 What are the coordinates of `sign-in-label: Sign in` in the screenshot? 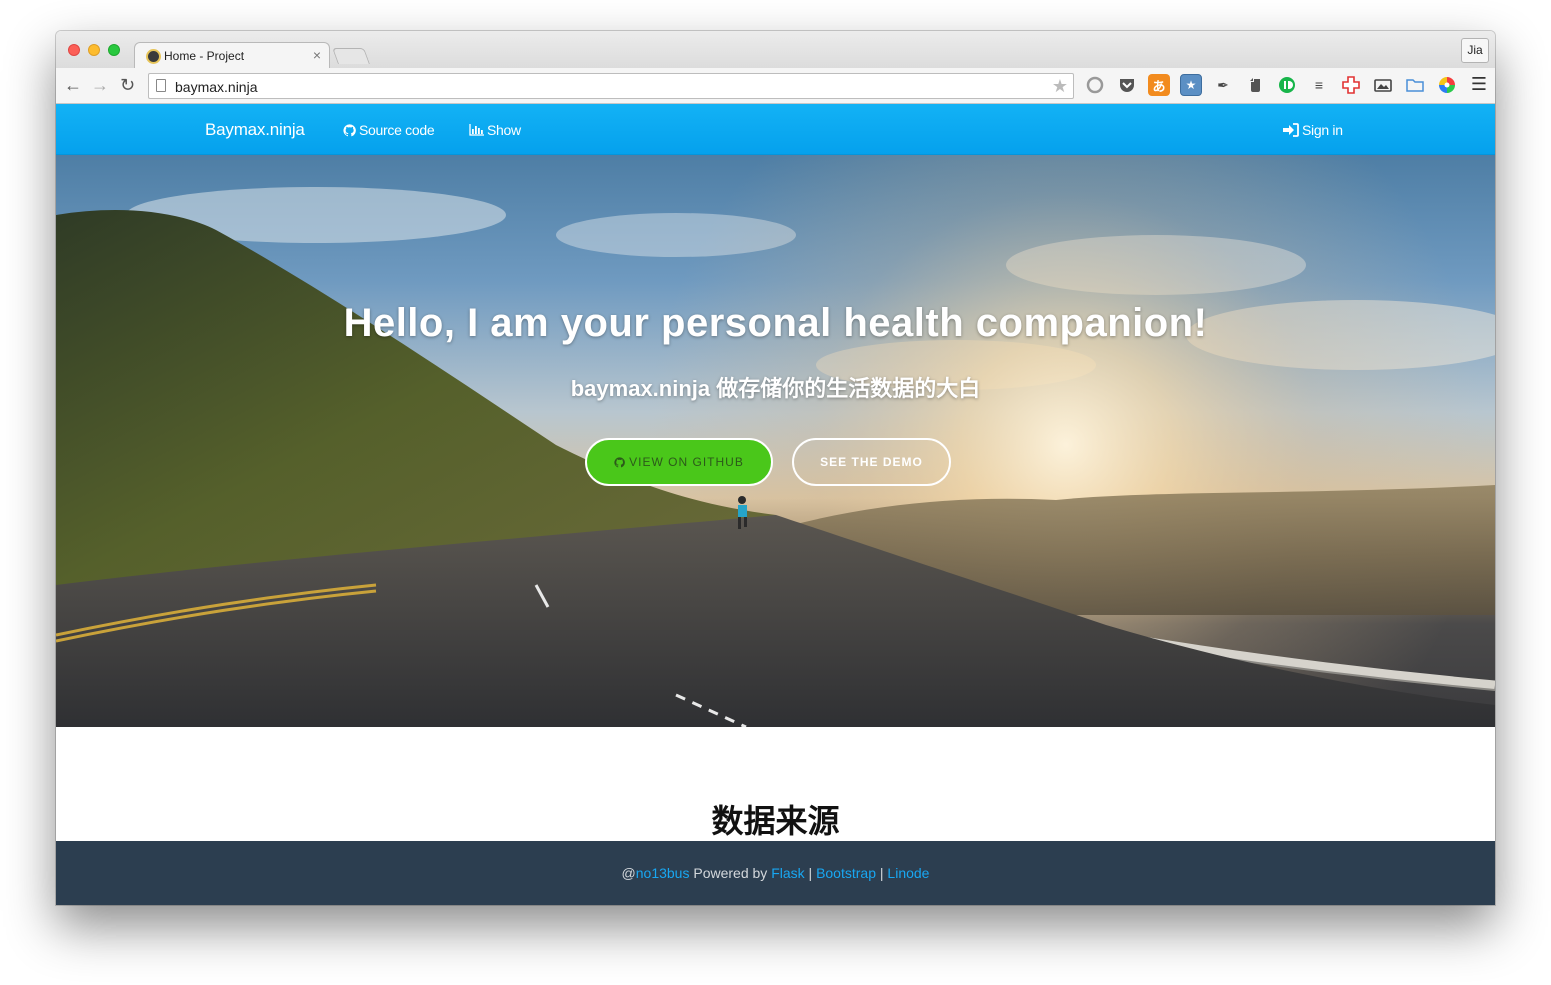 It's located at (1322, 130).